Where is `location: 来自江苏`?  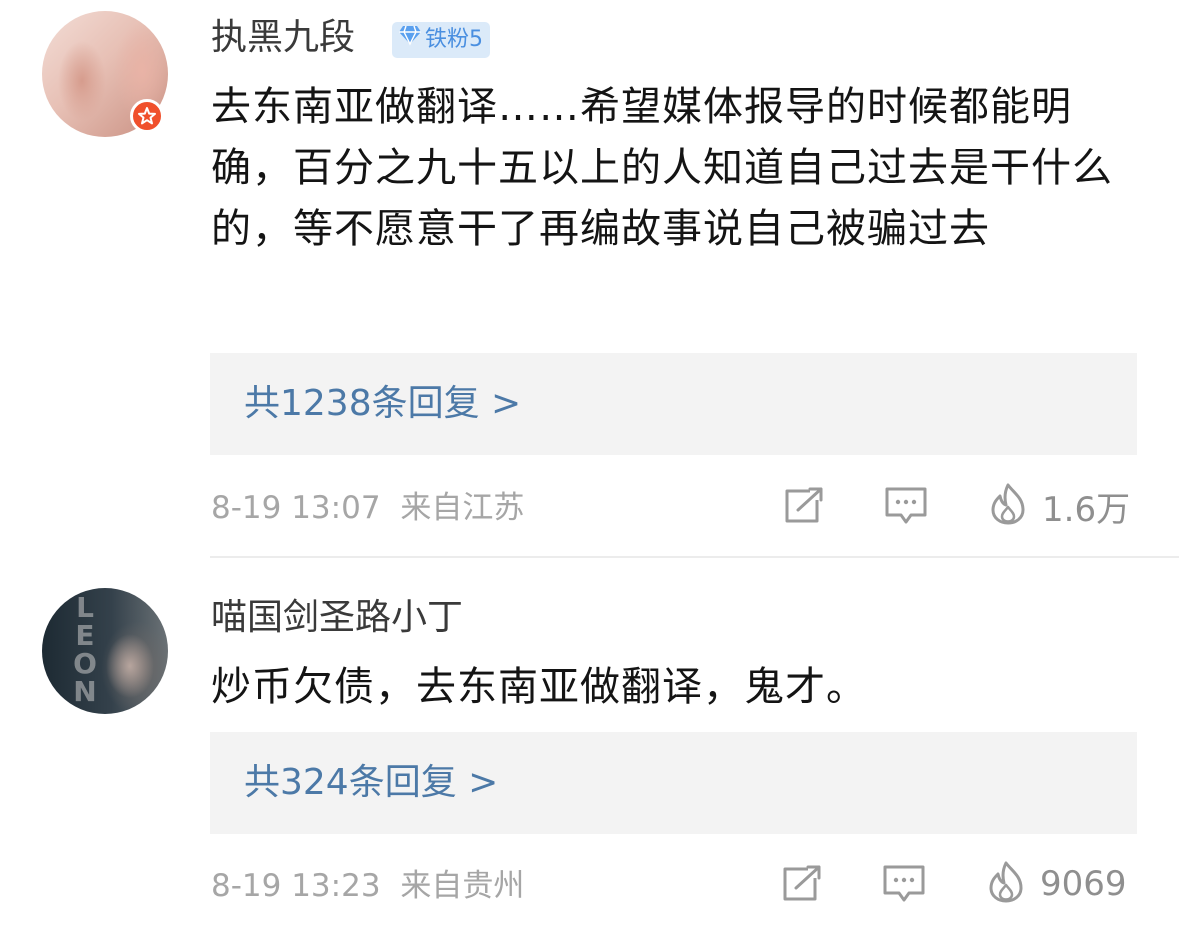 location: 来自江苏 is located at coordinates (462, 508).